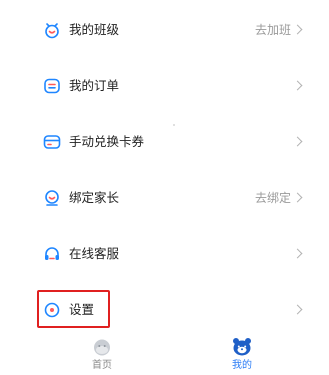  Describe the element at coordinates (52, 142) in the screenshot. I see `card-icon` at that location.